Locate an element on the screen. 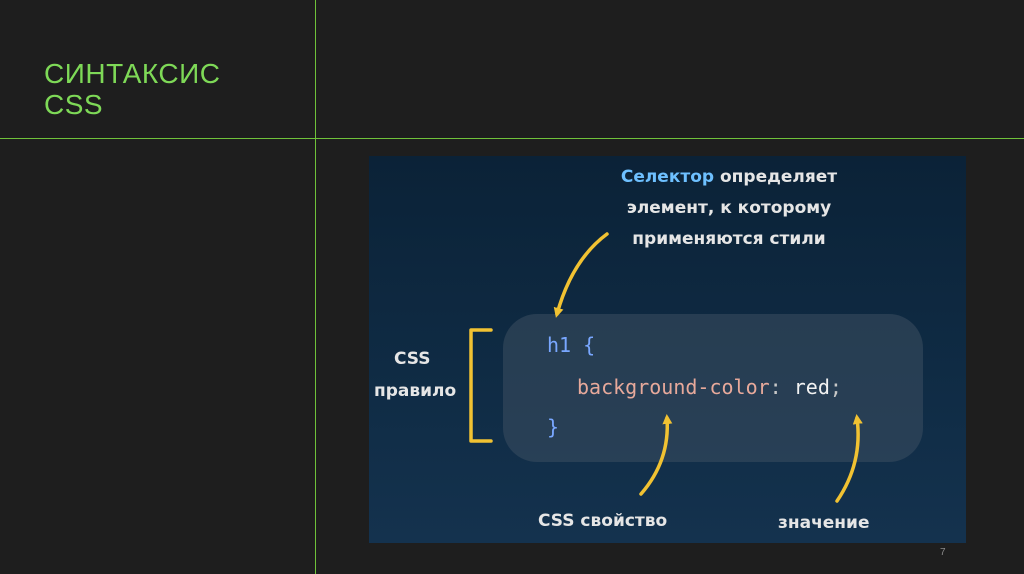  property-arrow is located at coordinates (656, 455).